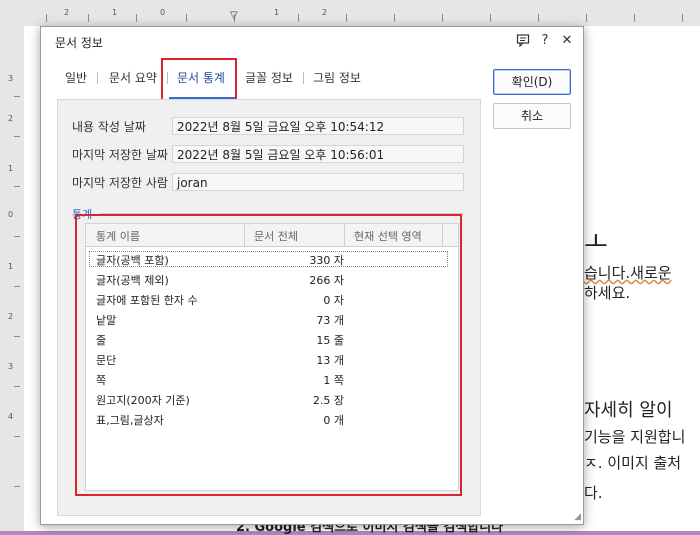 The width and height of the screenshot is (700, 535). I want to click on doc-line: ㅈ. 이미지 출처, so click(633, 463).